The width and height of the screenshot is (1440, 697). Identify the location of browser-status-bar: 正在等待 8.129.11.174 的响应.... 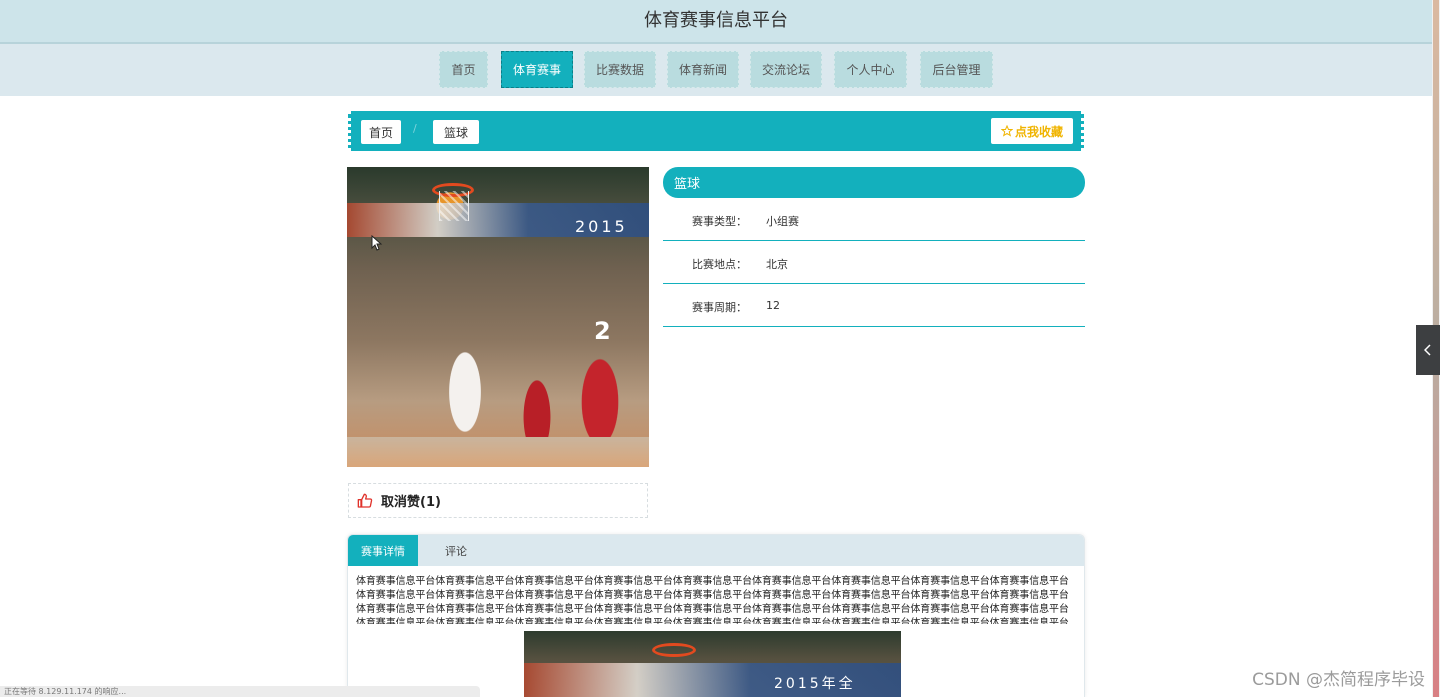
(240, 691).